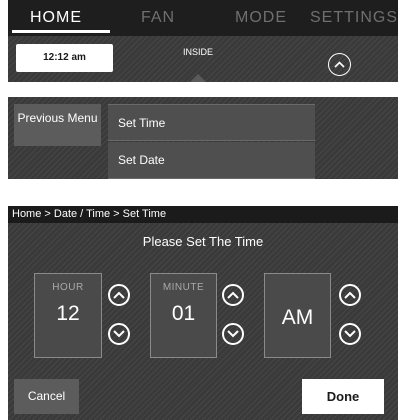 This screenshot has height=420, width=398. Describe the element at coordinates (343, 396) in the screenshot. I see `done-button: Done` at that location.